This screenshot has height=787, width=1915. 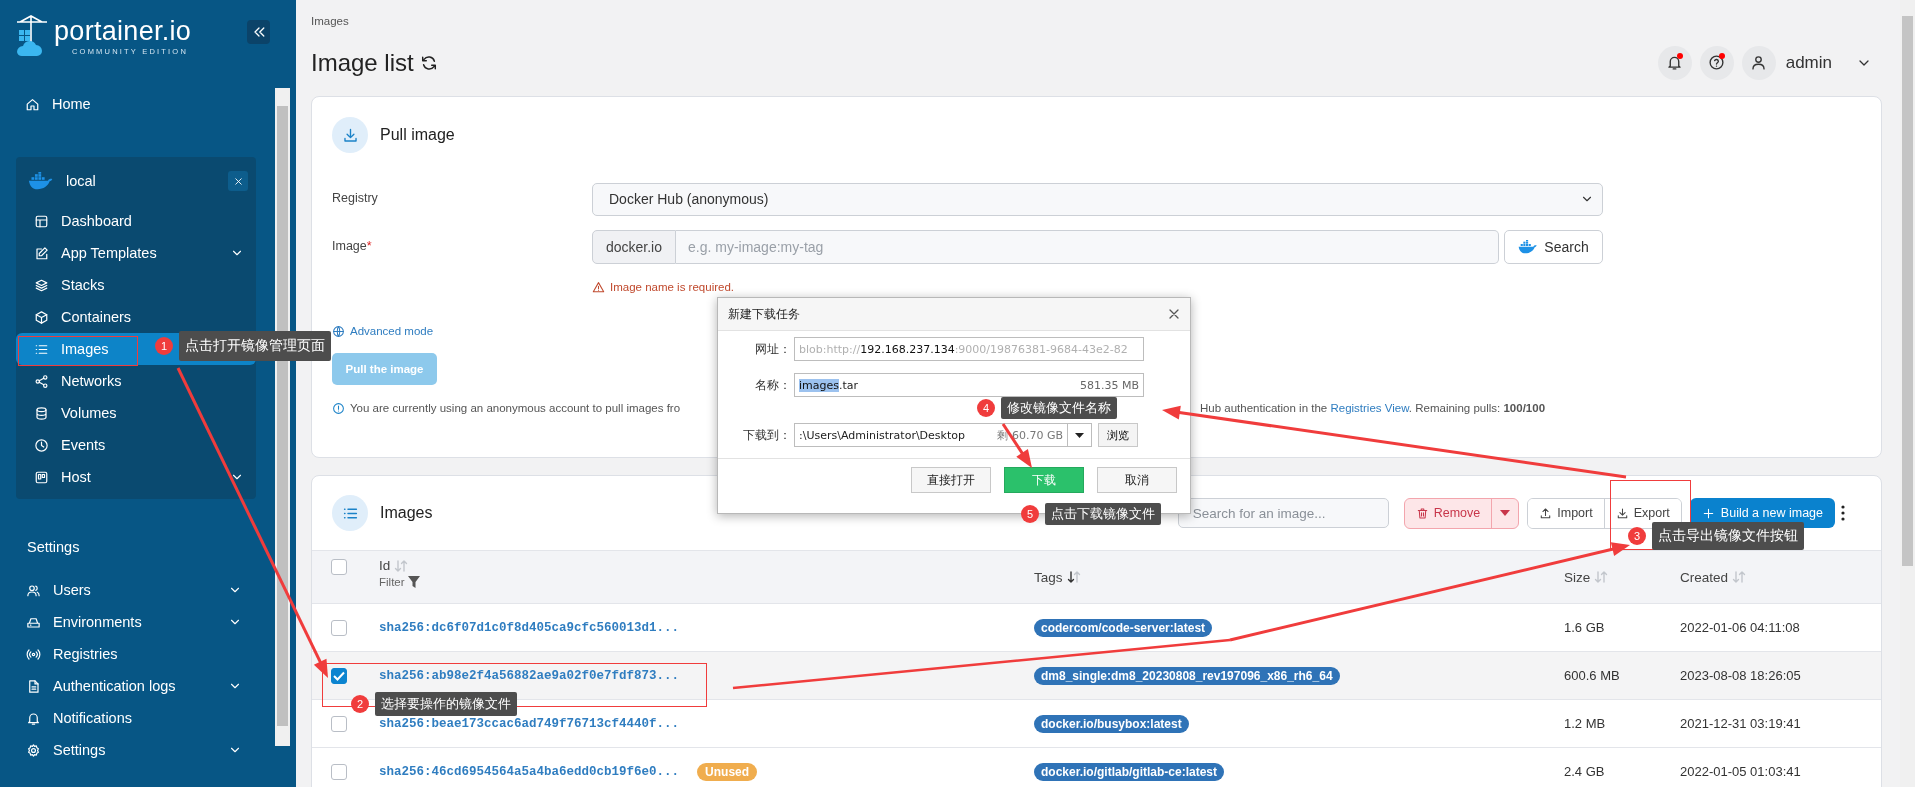 I want to click on table-cell: 1.6 GB, so click(x=1584, y=627).